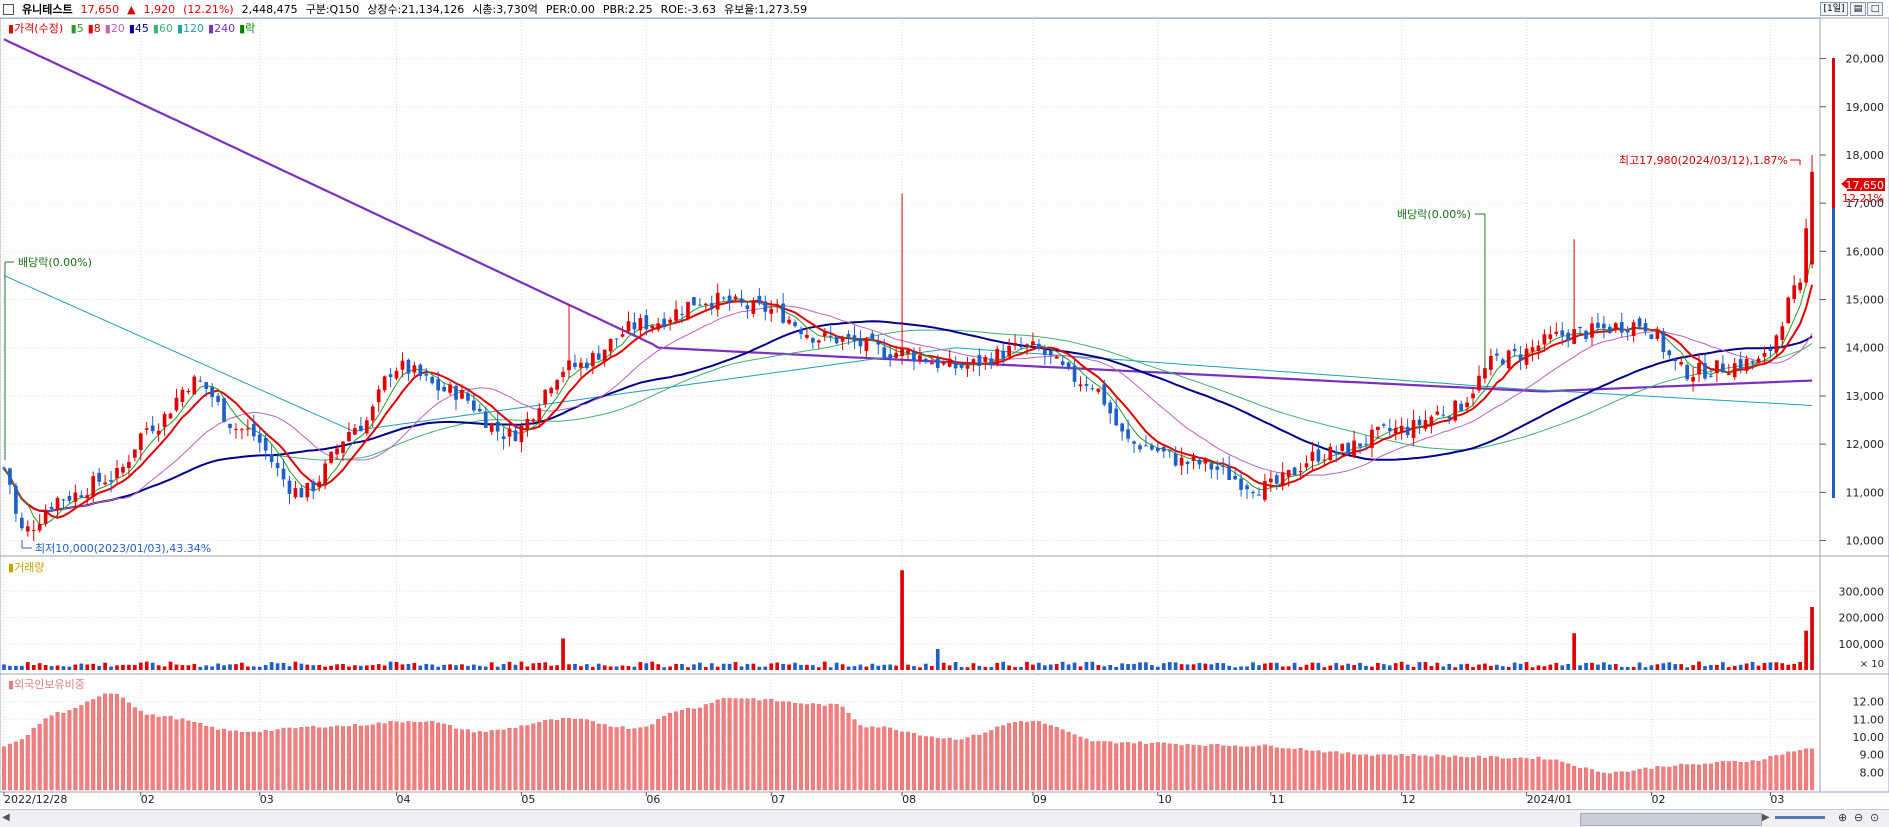  I want to click on zoom-in-icon: ⊕, so click(1842, 817).